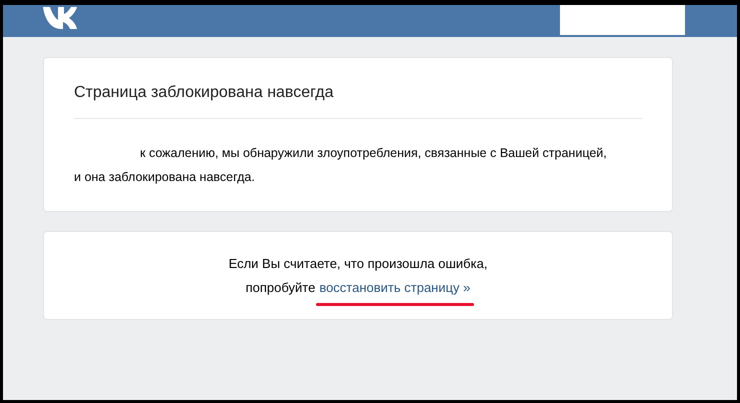  I want to click on logo-icon, so click(60, 18).